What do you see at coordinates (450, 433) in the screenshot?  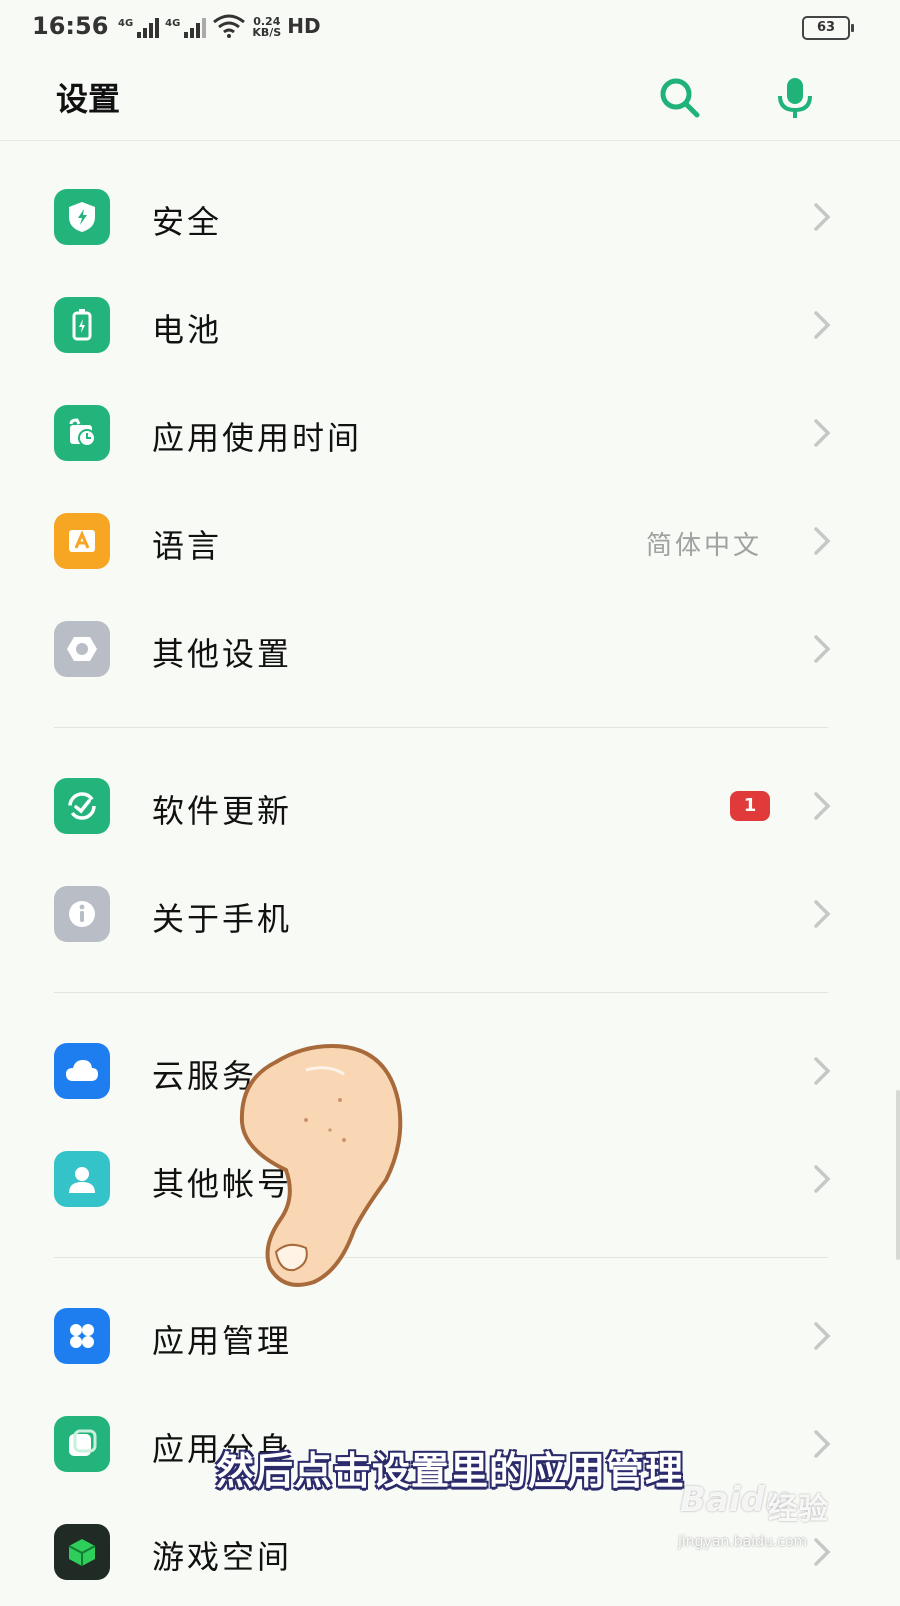 I see `settings-item-app-usage-time: 应用使用时间` at bounding box center [450, 433].